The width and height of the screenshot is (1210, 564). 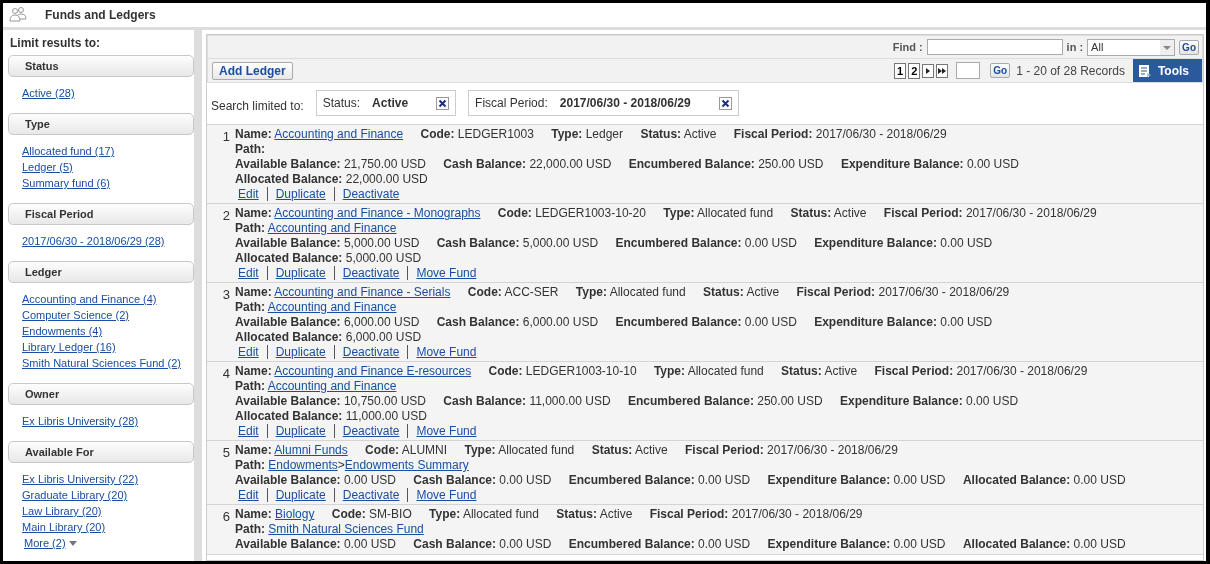 I want to click on facet-header: Available For, so click(x=101, y=452).